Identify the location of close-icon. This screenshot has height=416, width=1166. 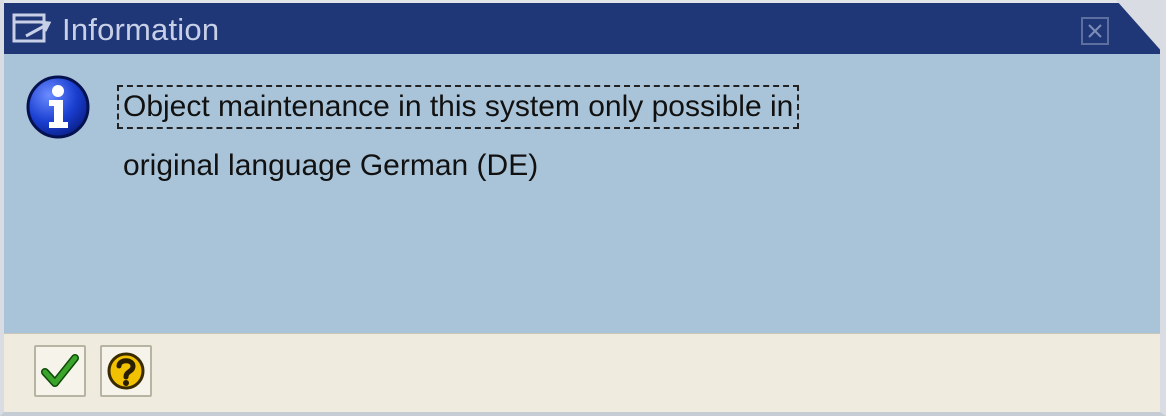
(1095, 31).